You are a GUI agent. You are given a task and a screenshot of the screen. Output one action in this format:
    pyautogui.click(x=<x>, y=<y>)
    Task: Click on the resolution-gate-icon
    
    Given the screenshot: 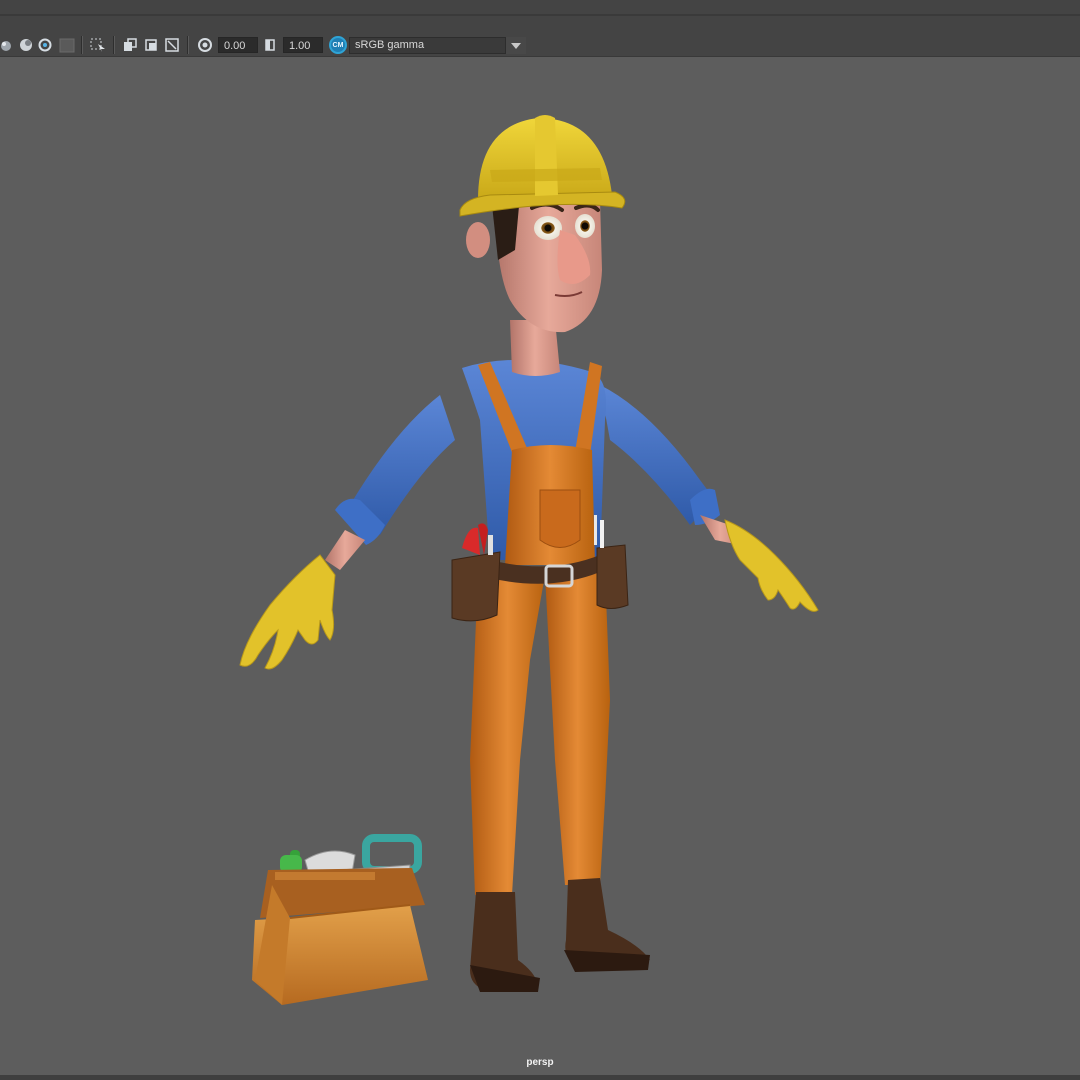 What is the action you would take?
    pyautogui.click(x=130, y=45)
    